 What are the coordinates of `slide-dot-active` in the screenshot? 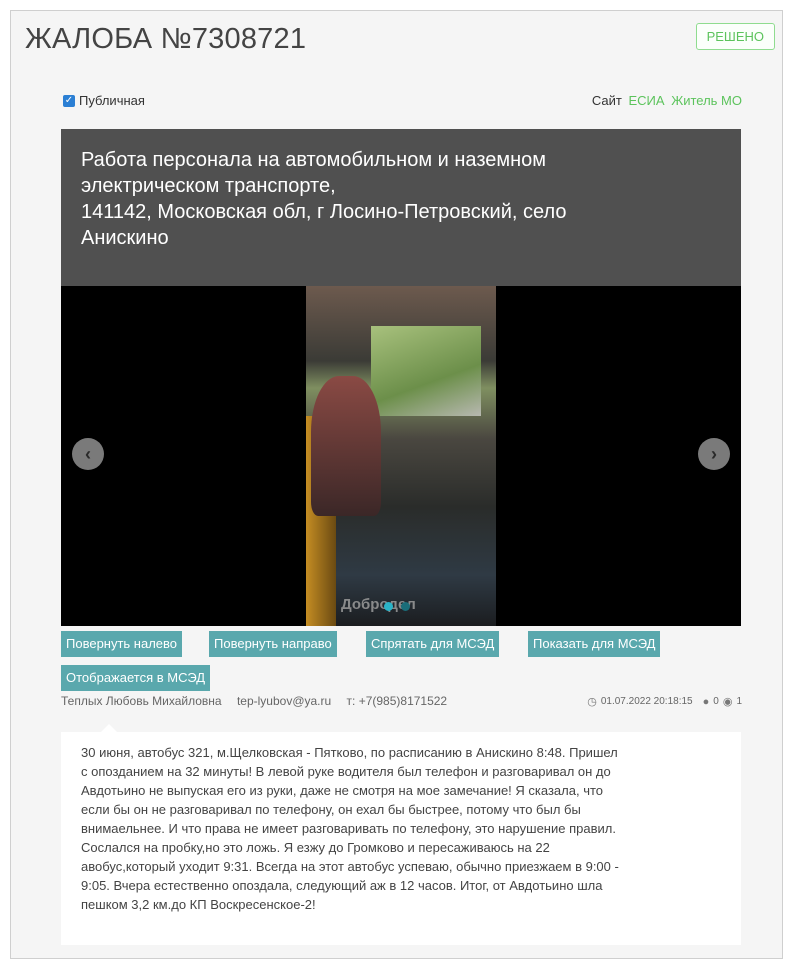 It's located at (388, 606).